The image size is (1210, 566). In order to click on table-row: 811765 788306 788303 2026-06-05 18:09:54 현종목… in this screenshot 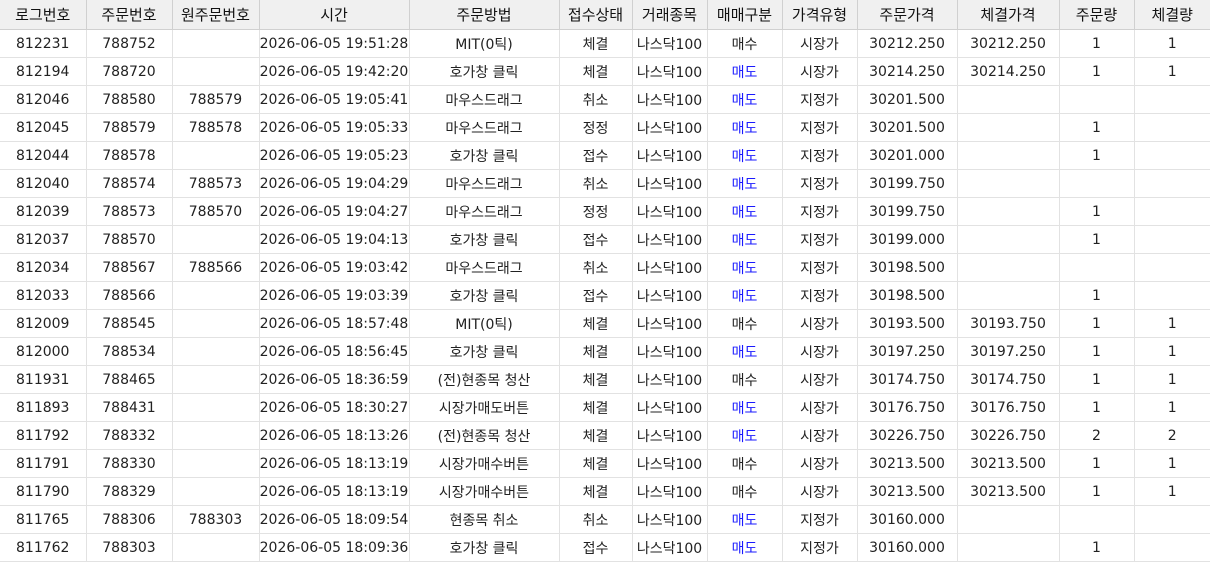, I will do `click(605, 519)`.